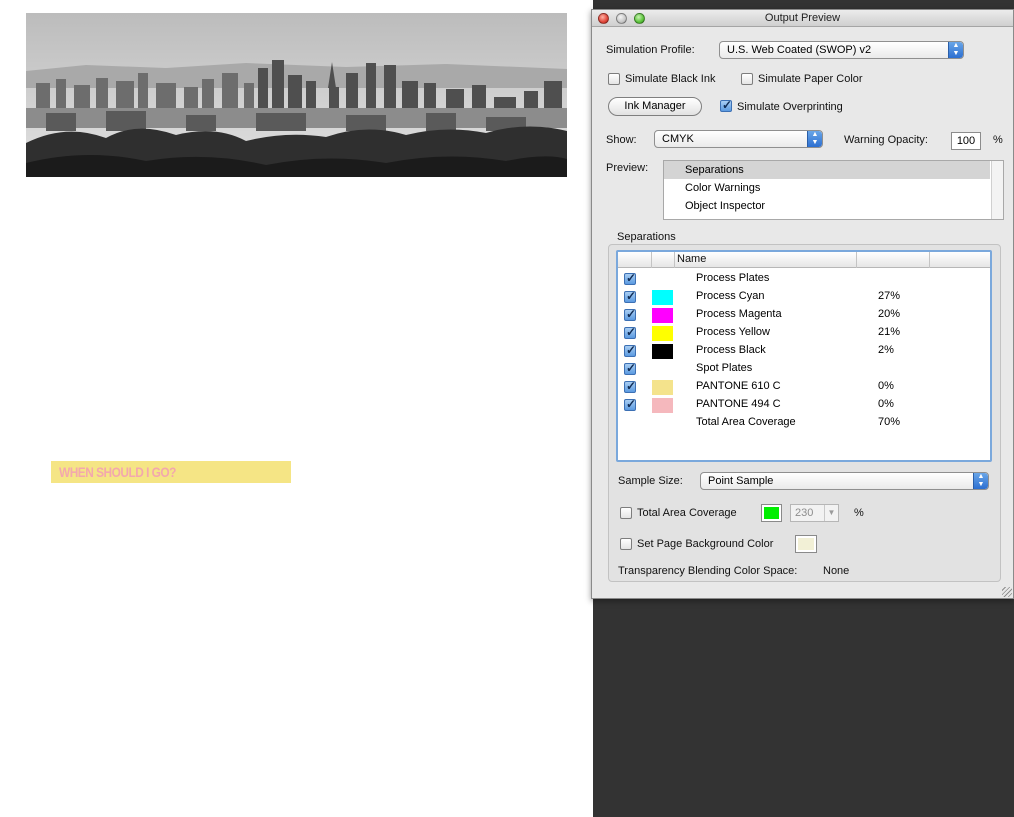 Image resolution: width=1014 pixels, height=817 pixels. I want to click on simulation-profile-select: U.S. Web Coated (SWOP) v2 ▲ ▼, so click(841, 50).